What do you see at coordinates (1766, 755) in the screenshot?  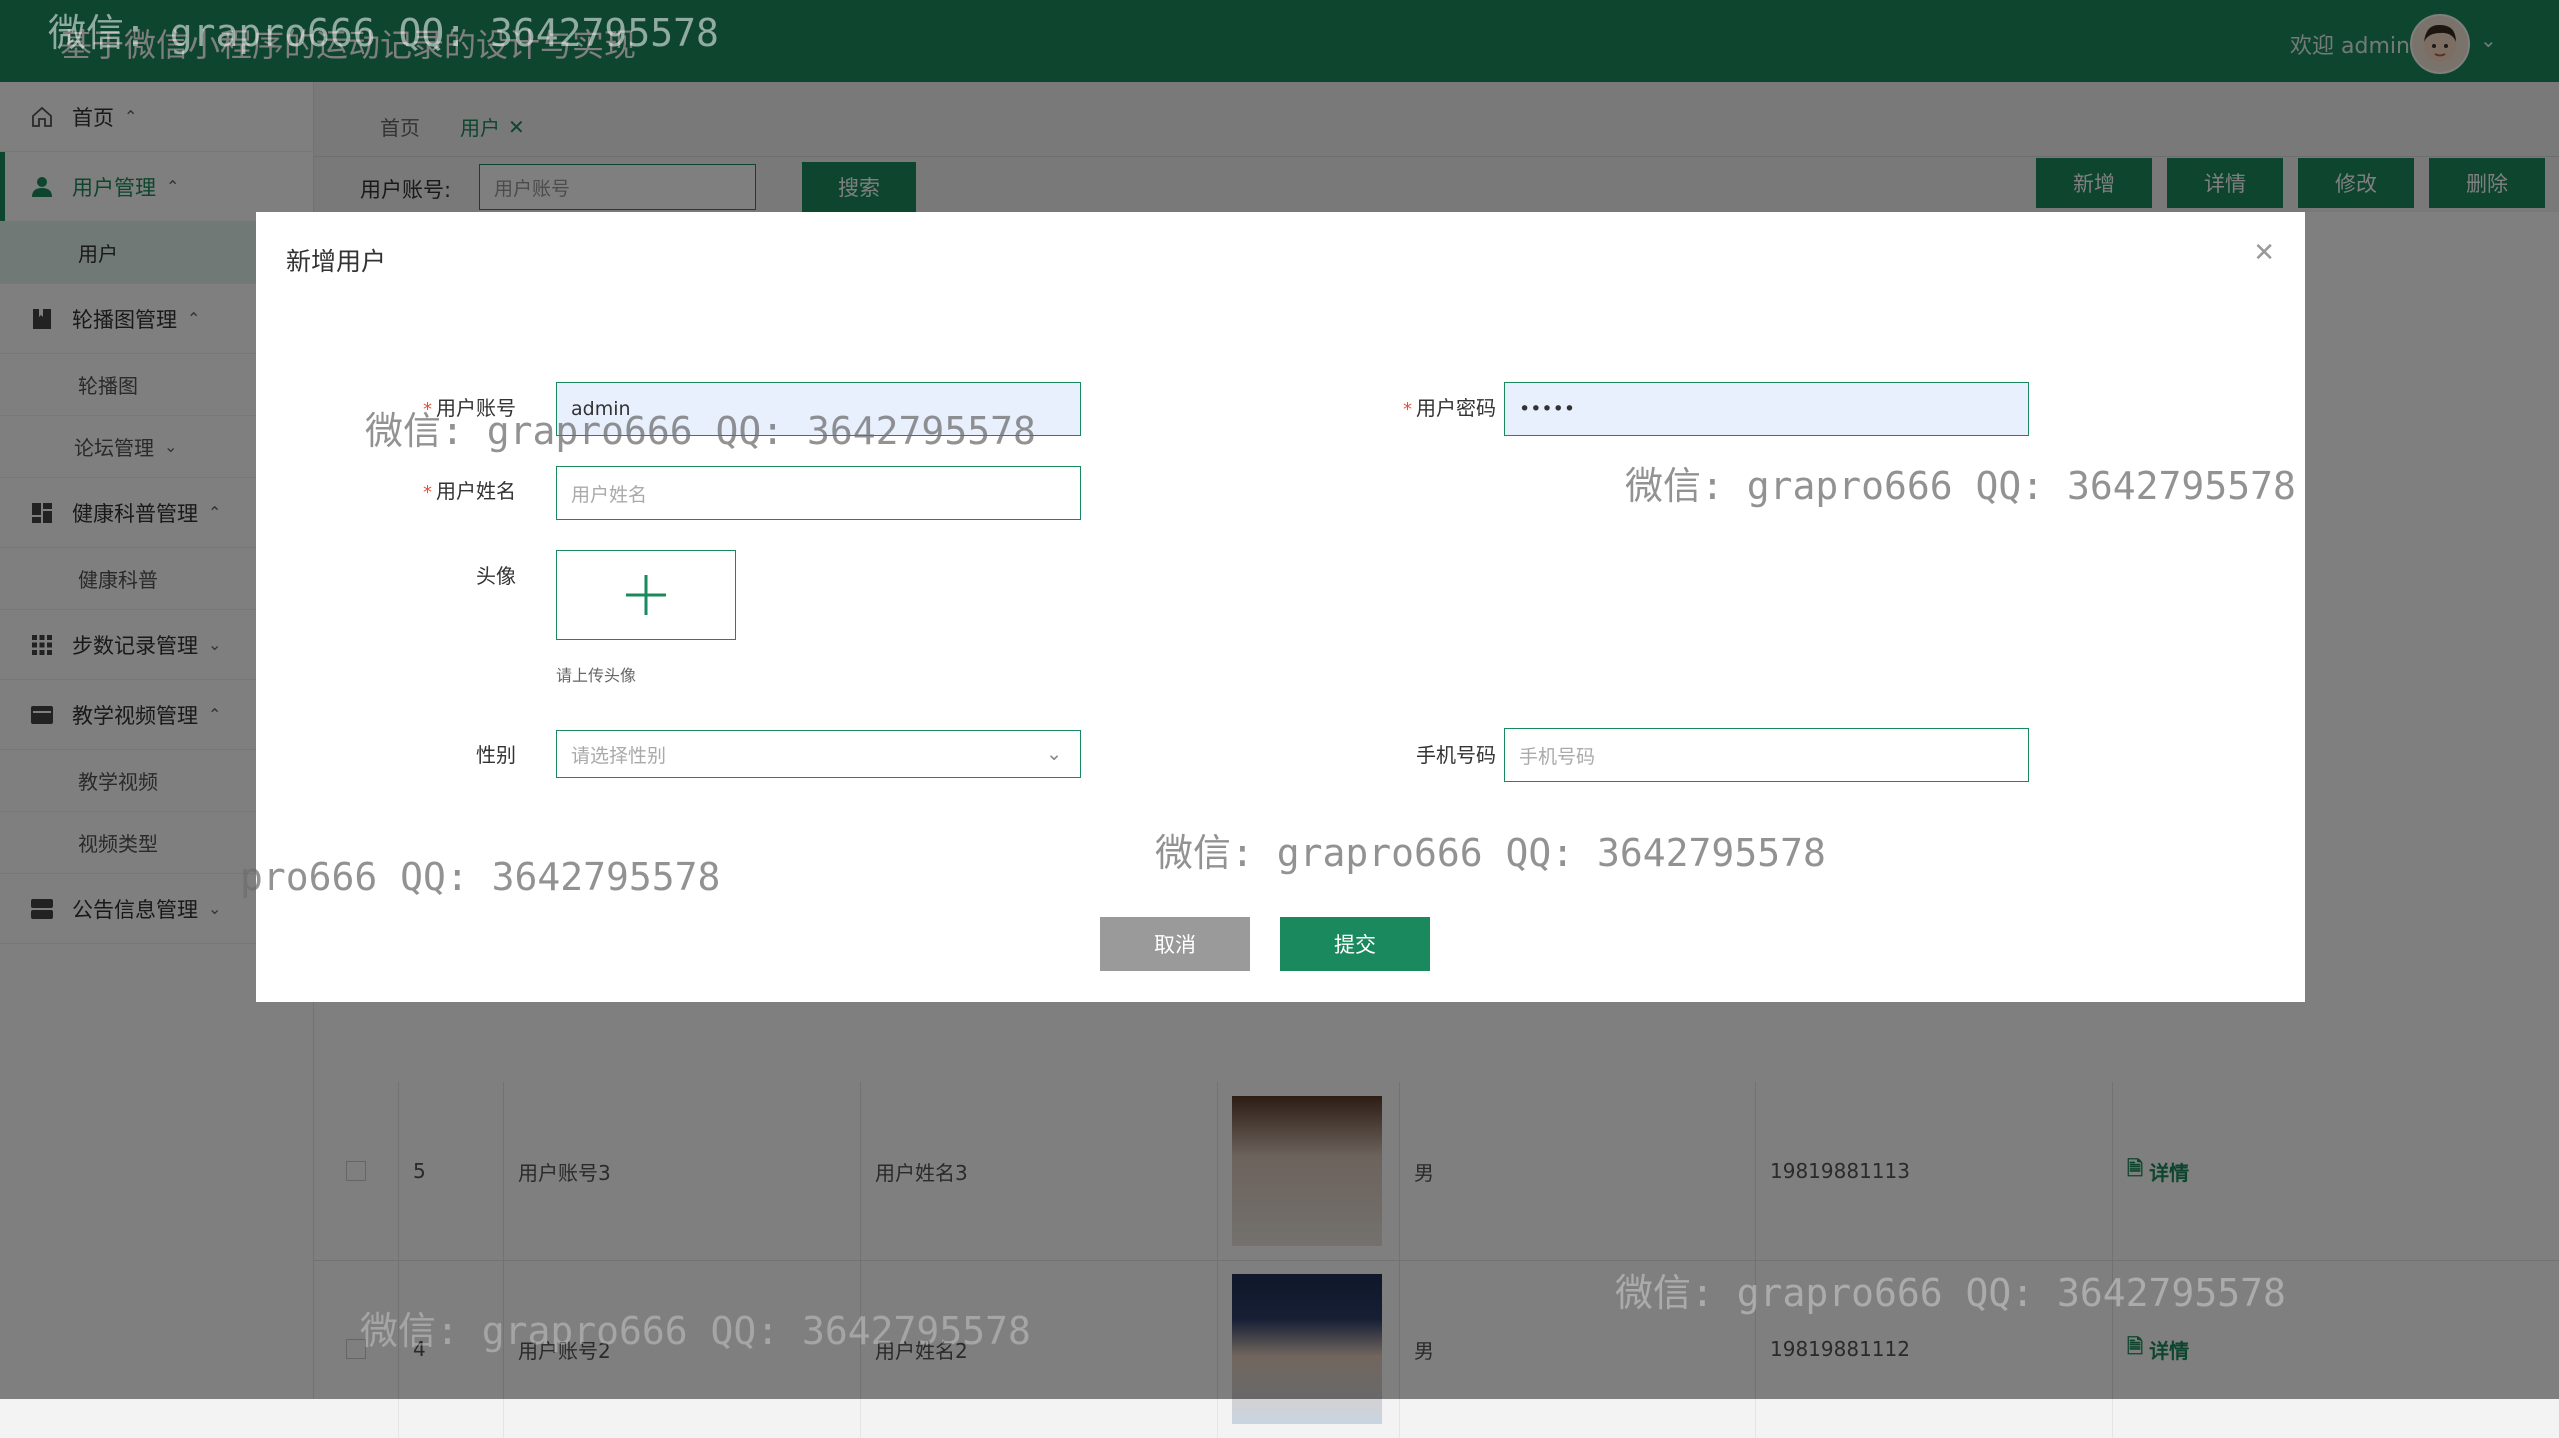 I see `phone-input: 手机号码` at bounding box center [1766, 755].